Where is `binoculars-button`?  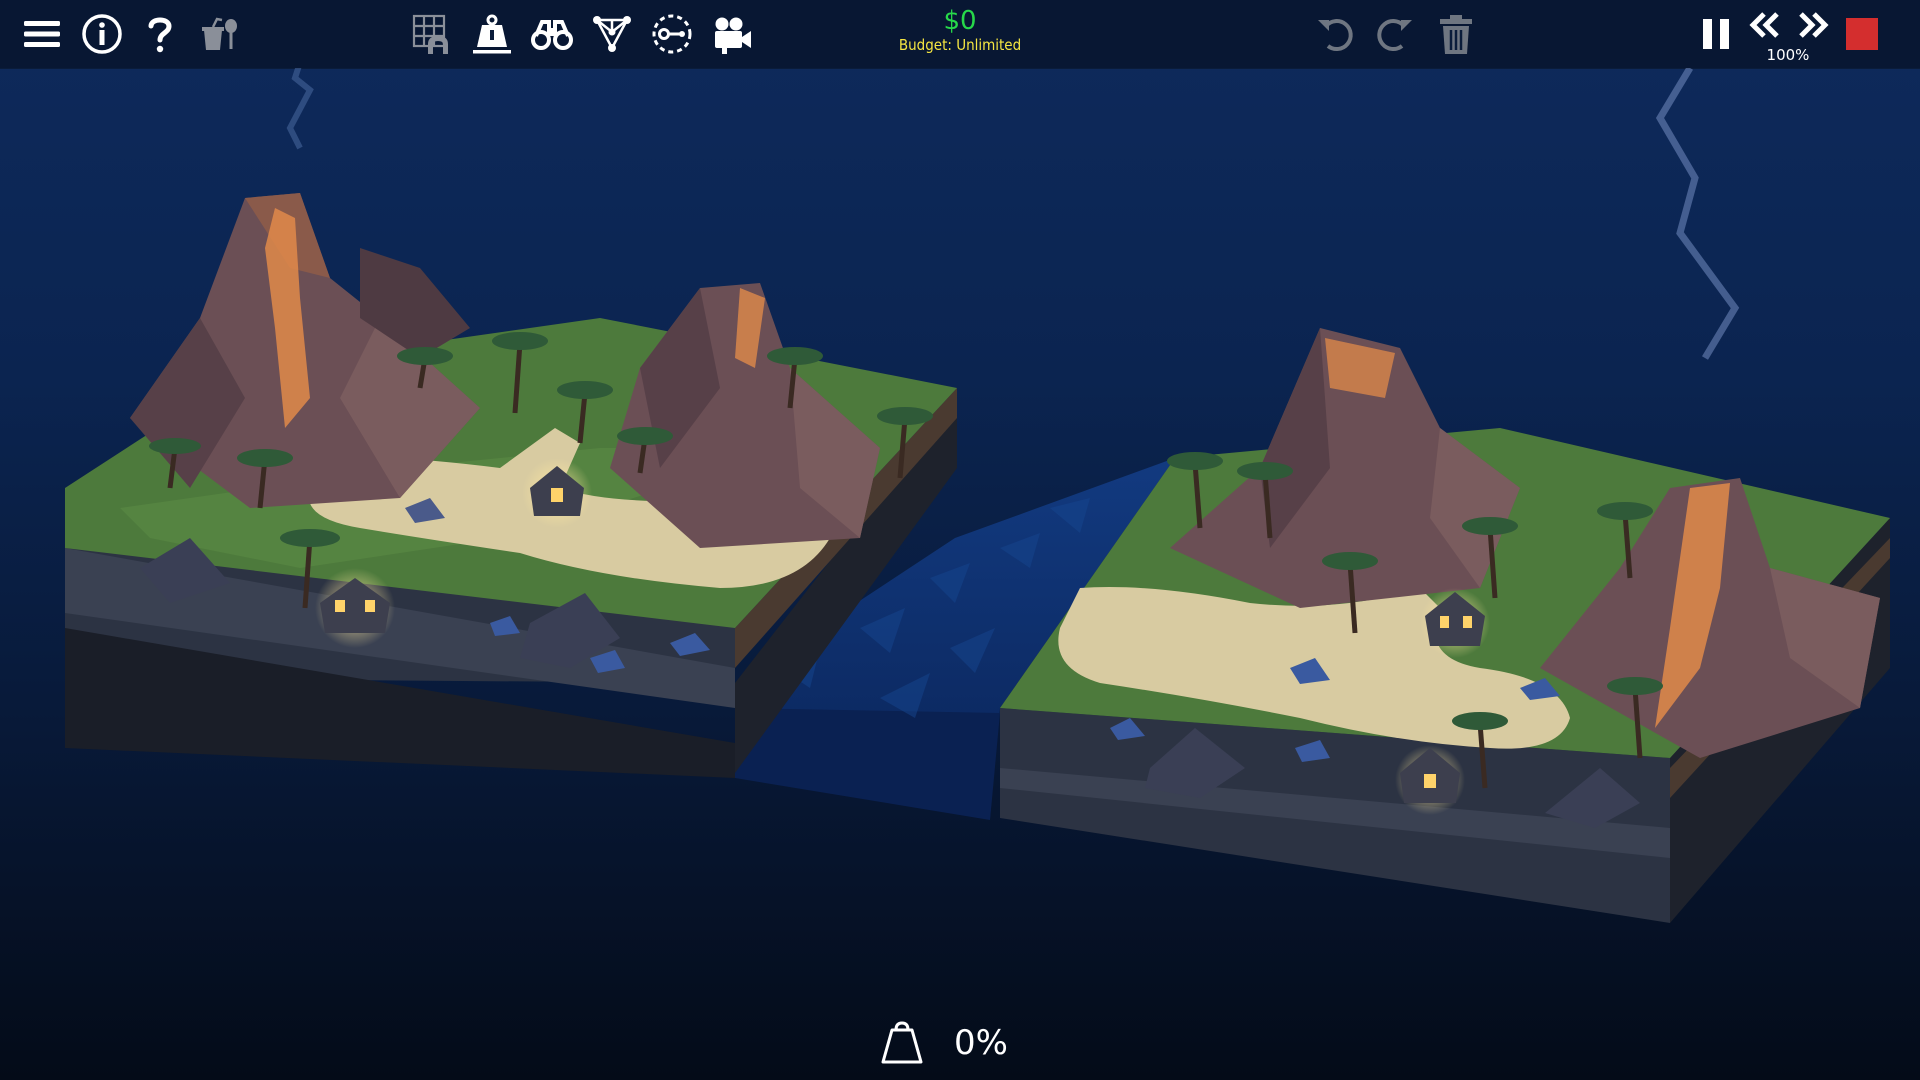 binoculars-button is located at coordinates (552, 34).